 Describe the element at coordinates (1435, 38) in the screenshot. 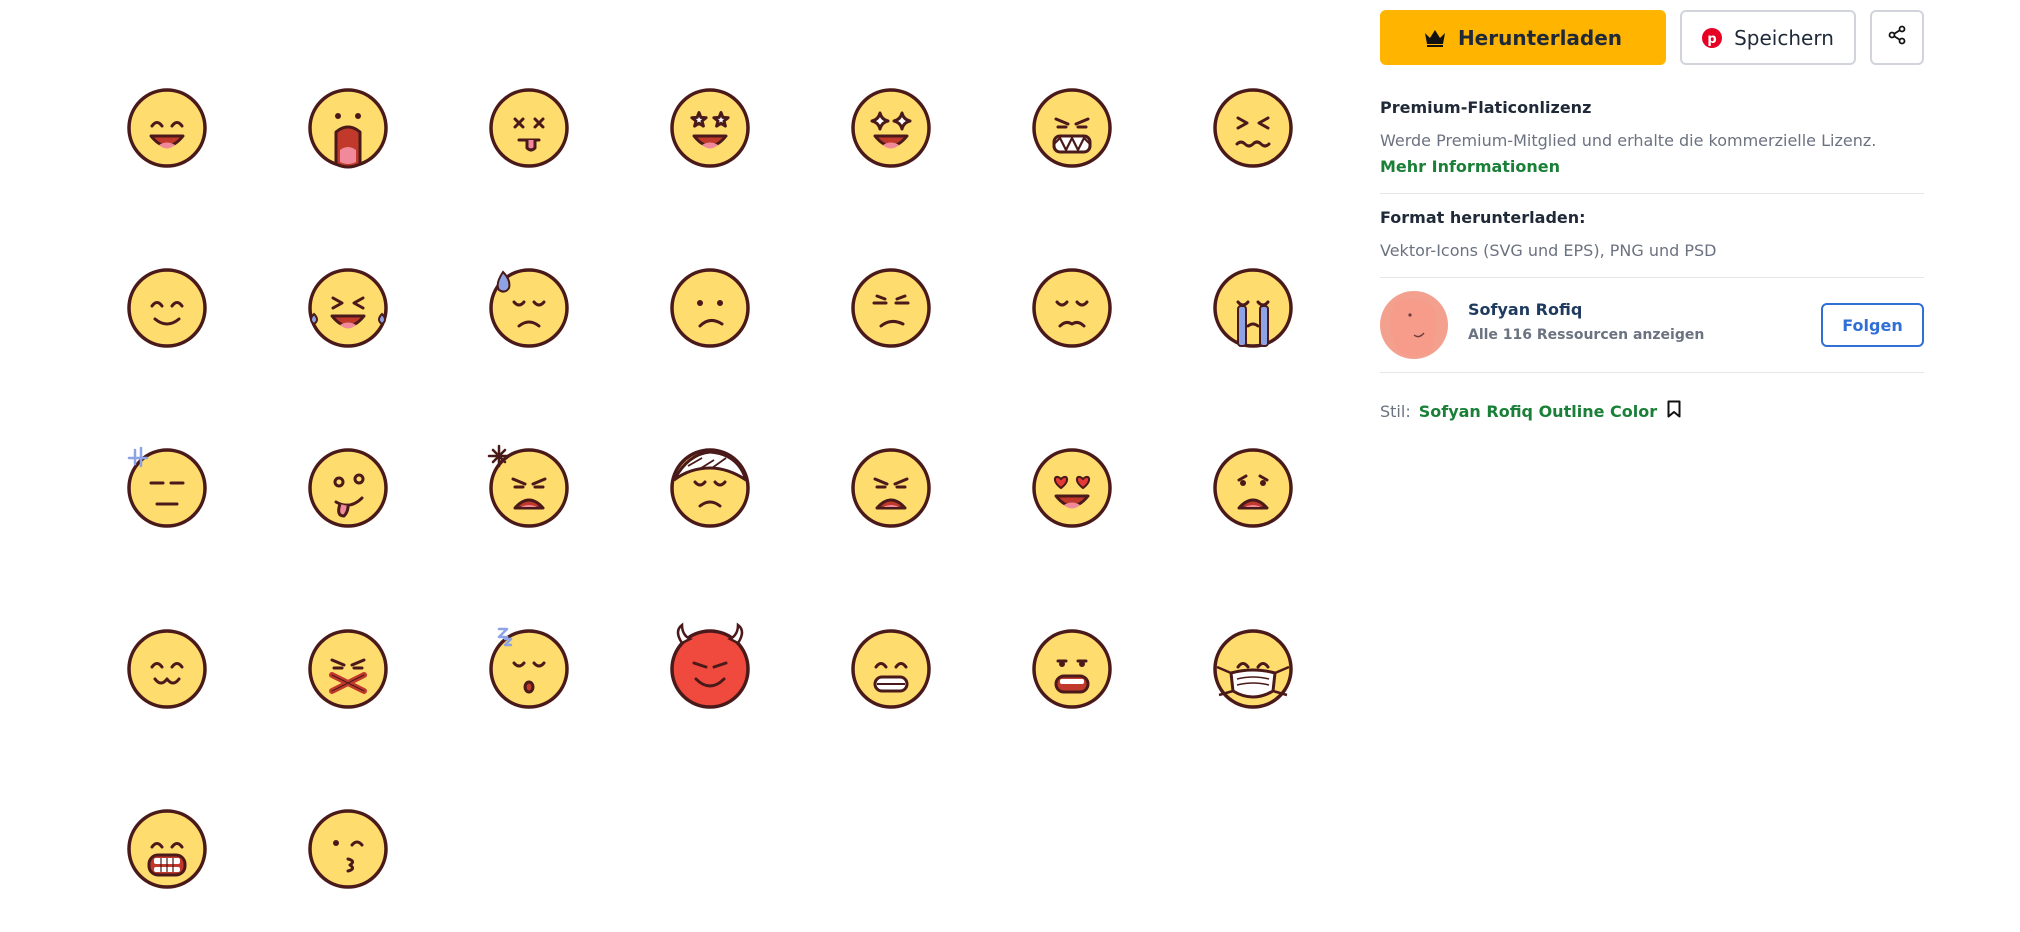

I see `crown-icon` at that location.